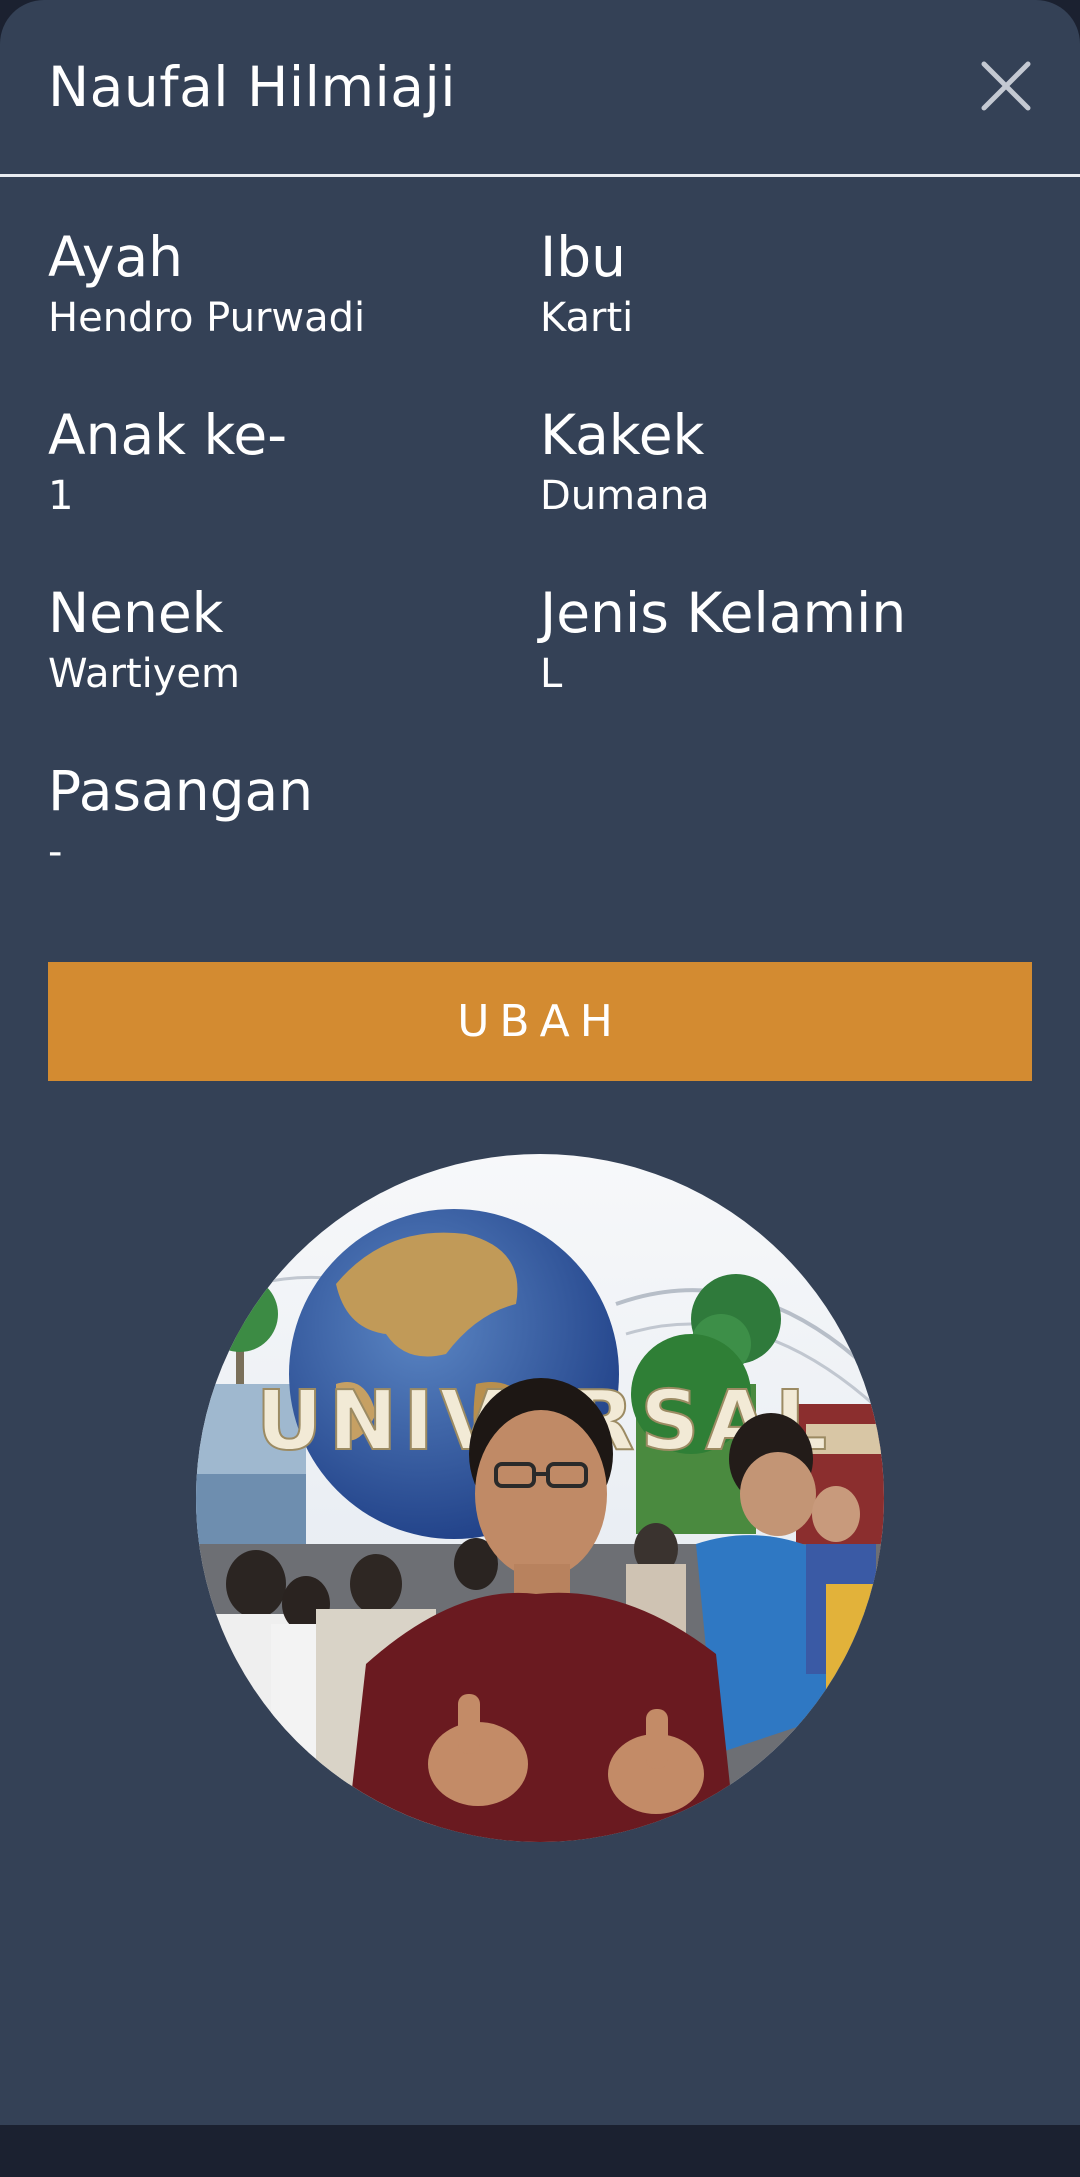  I want to click on field-value: -, so click(55, 852).